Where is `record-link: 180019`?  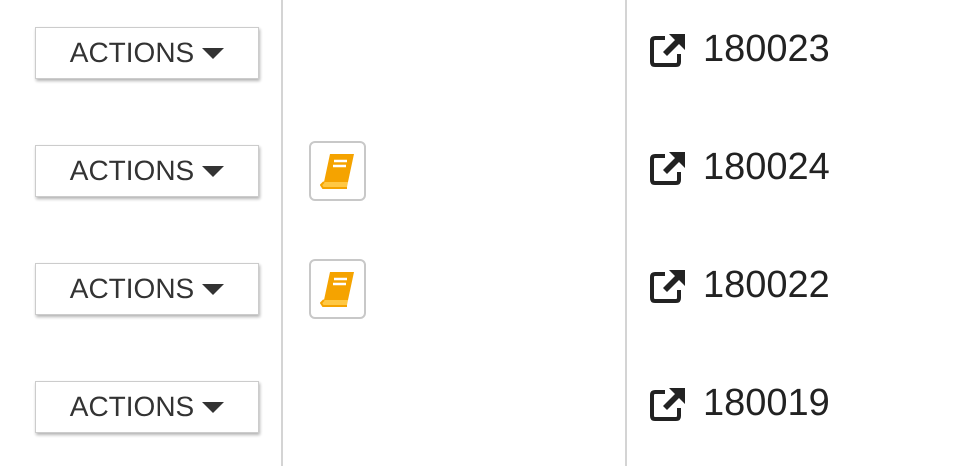
record-link: 180019 is located at coordinates (739, 403).